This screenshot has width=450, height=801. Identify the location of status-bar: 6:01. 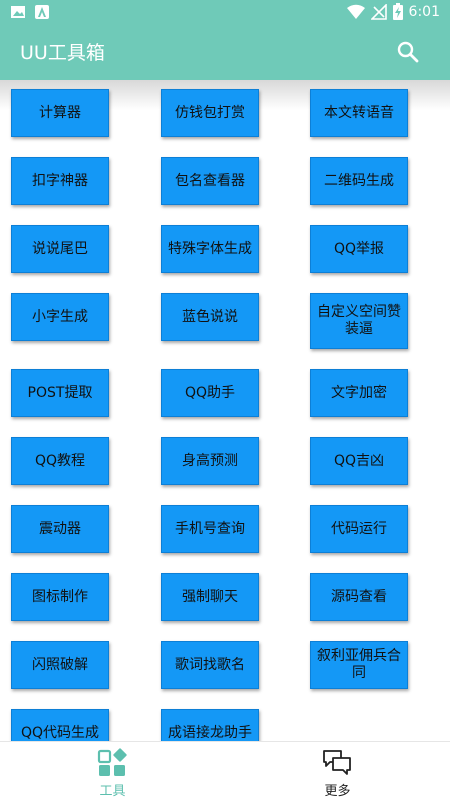
(225, 12).